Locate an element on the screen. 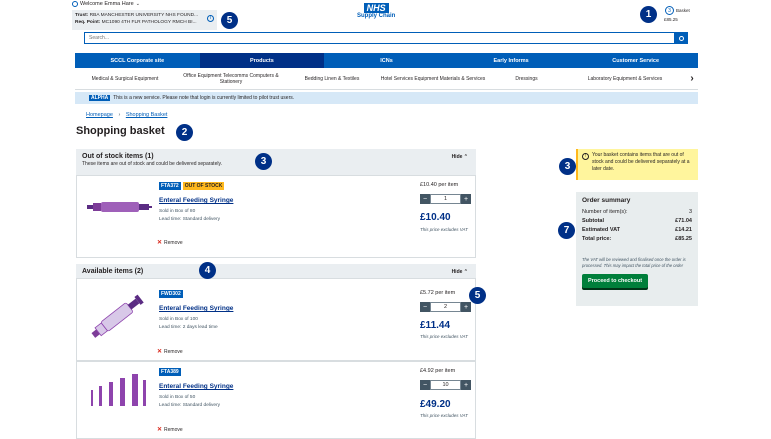 This screenshot has height=439, width=771. quantity-stepper: − 10 + is located at coordinates (445, 385).